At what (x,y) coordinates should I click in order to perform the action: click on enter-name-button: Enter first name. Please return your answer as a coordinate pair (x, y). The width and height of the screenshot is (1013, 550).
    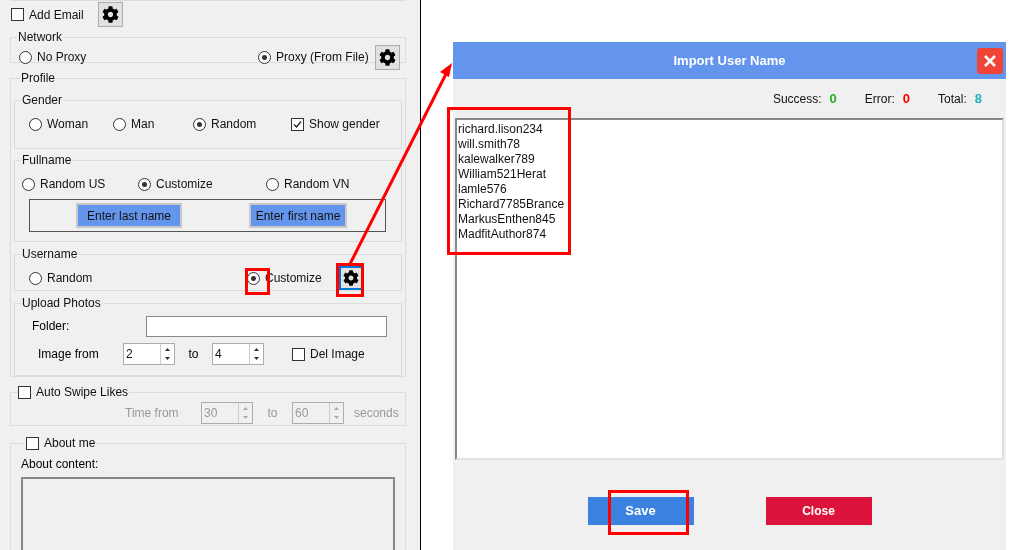
    Looking at the image, I should click on (298, 215).